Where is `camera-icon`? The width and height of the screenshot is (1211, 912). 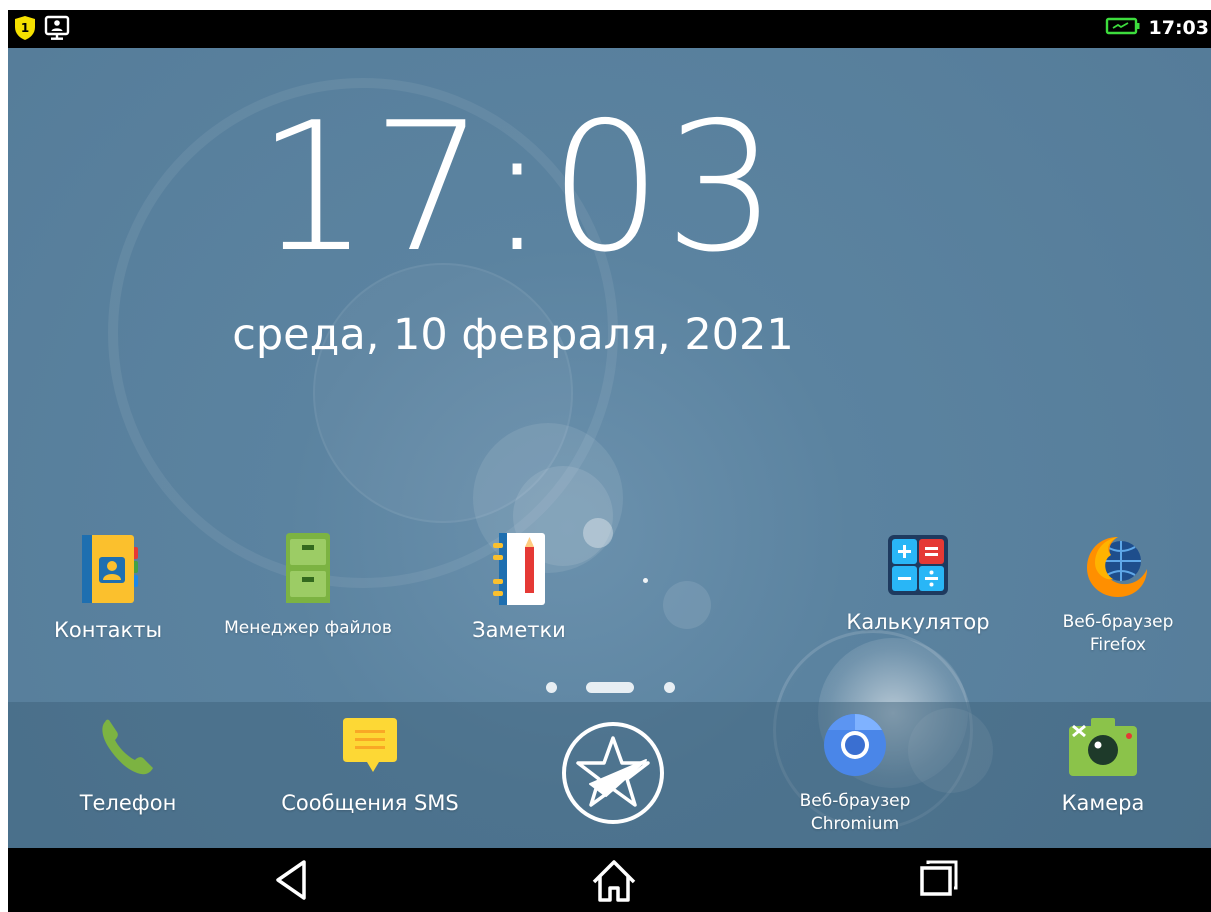 camera-icon is located at coordinates (1103, 749).